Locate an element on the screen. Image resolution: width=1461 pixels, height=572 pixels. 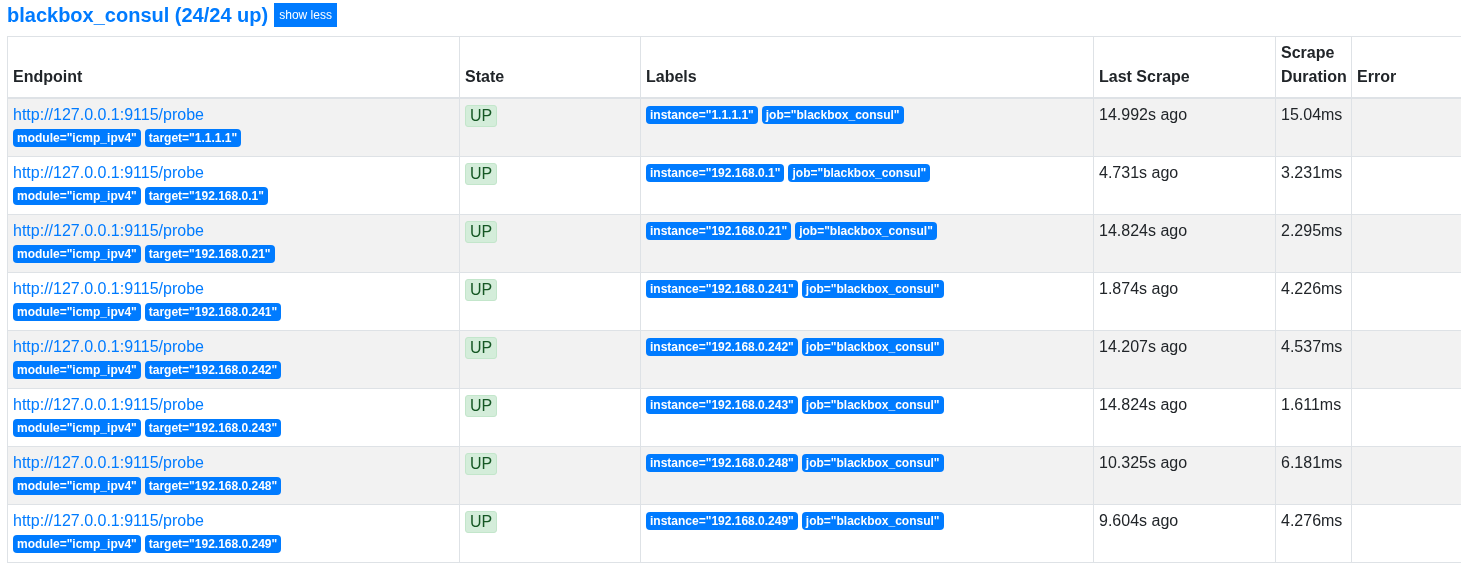
show-less-button: show less is located at coordinates (305, 15).